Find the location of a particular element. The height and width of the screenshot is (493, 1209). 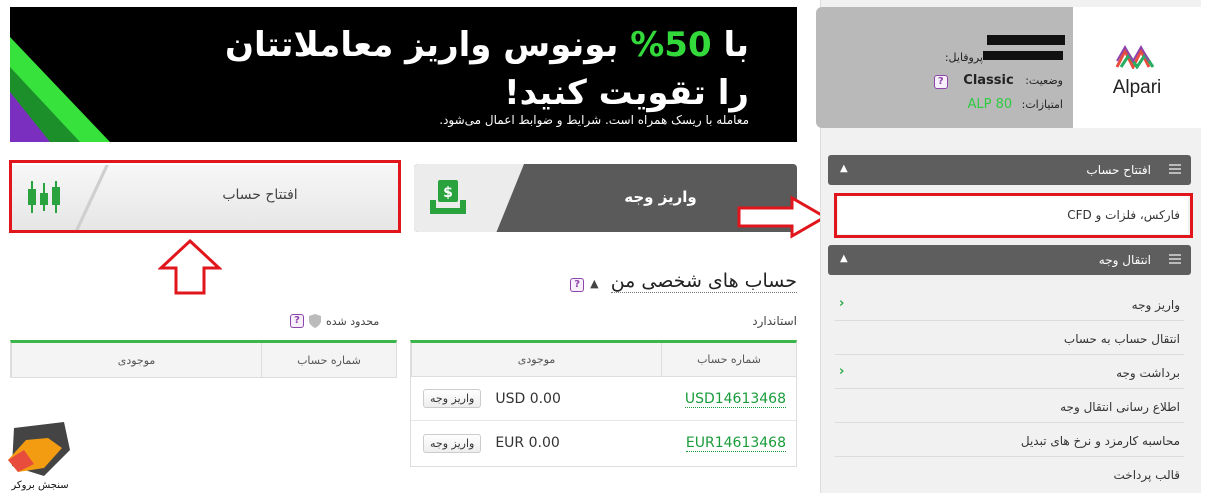

open-account-accordion-header: ▲ افتتاح حساب is located at coordinates (1009, 170).